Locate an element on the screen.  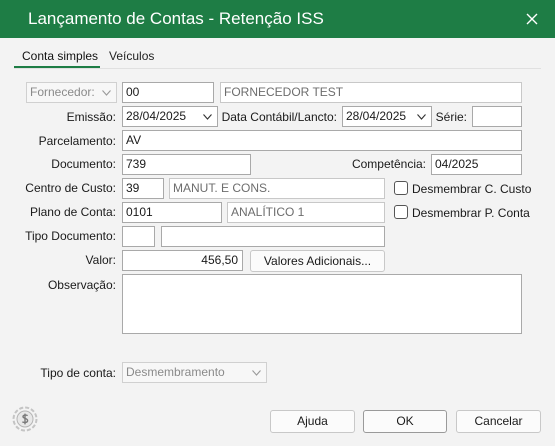
centro-custo-code-input: 39 is located at coordinates (143, 188).